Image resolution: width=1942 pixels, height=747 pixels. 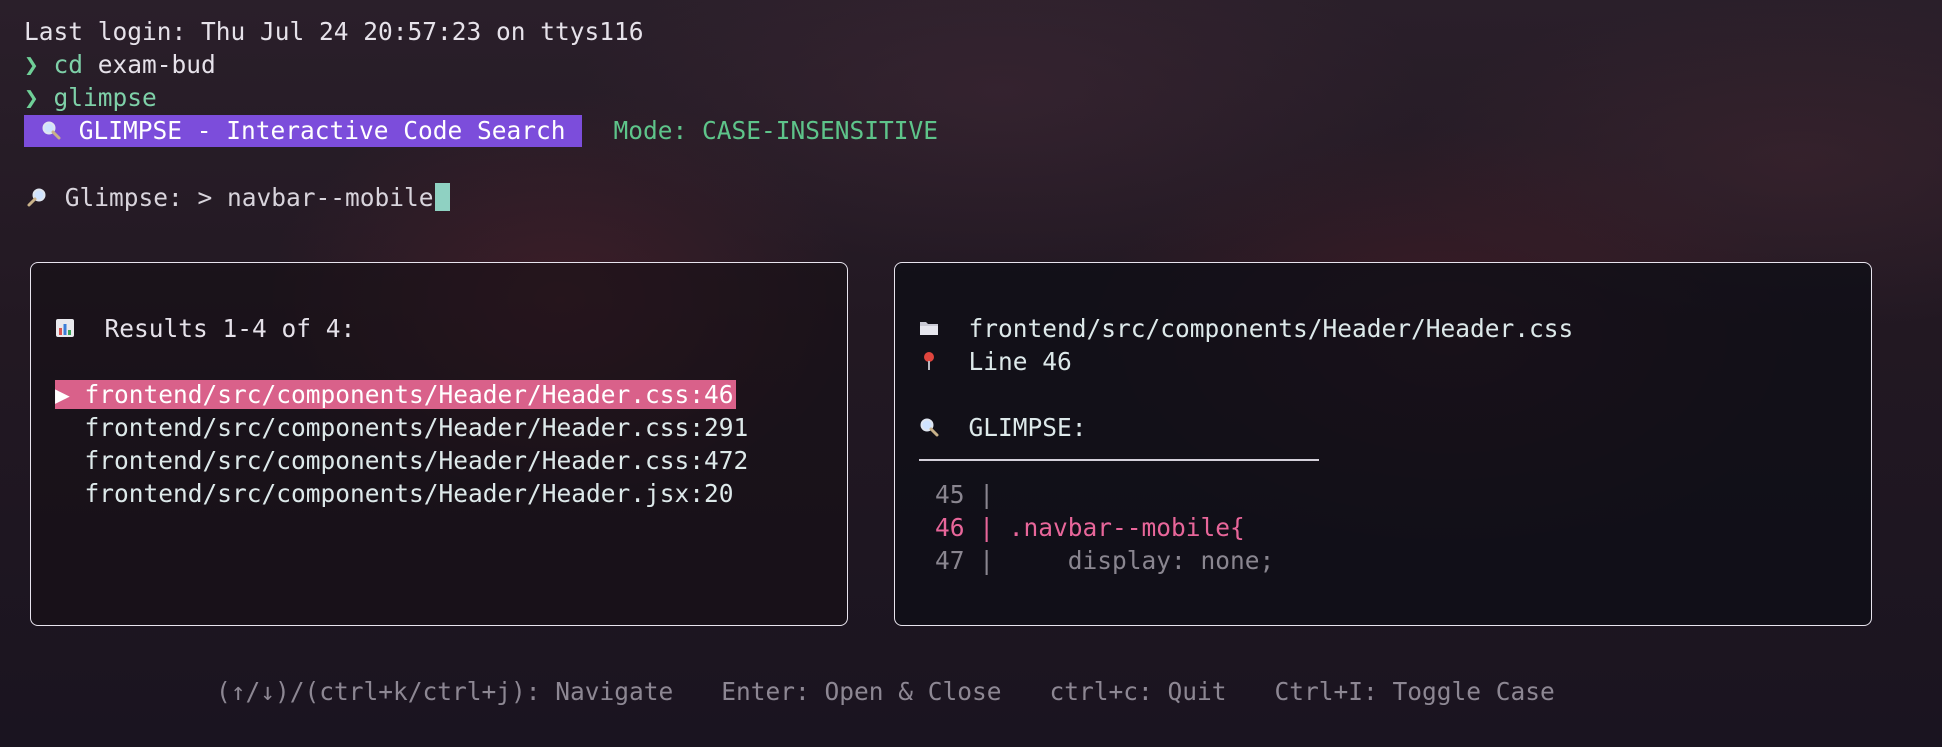 What do you see at coordinates (1119, 527) in the screenshot?
I see `code-text: .navbar--mobile{` at bounding box center [1119, 527].